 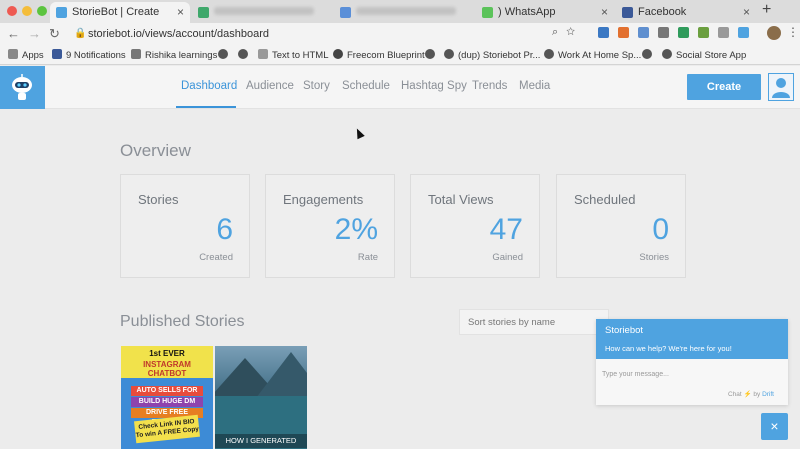 I want to click on nav-schedule: Schedule, so click(x=366, y=86).